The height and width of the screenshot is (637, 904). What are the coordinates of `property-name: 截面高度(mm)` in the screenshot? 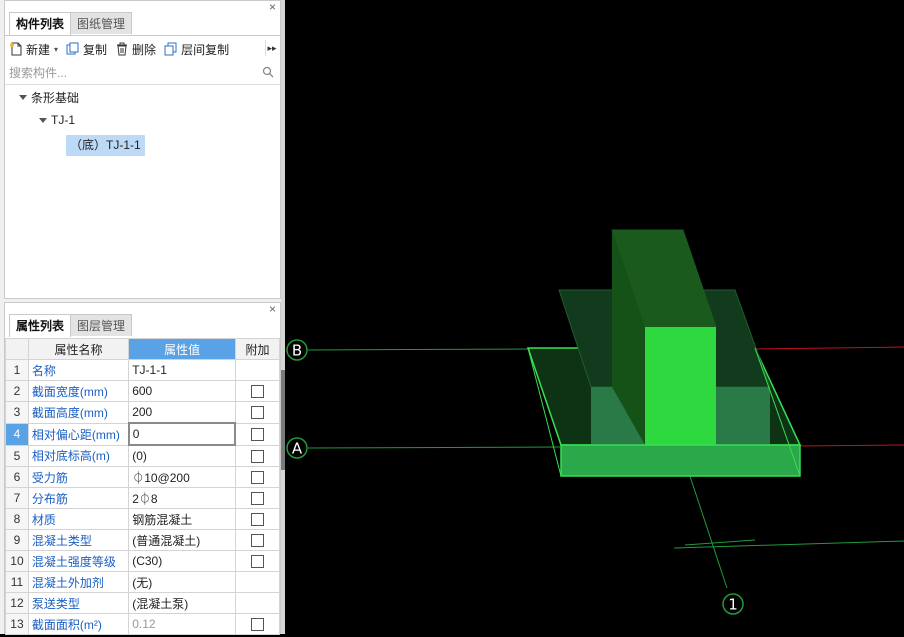 It's located at (78, 412).